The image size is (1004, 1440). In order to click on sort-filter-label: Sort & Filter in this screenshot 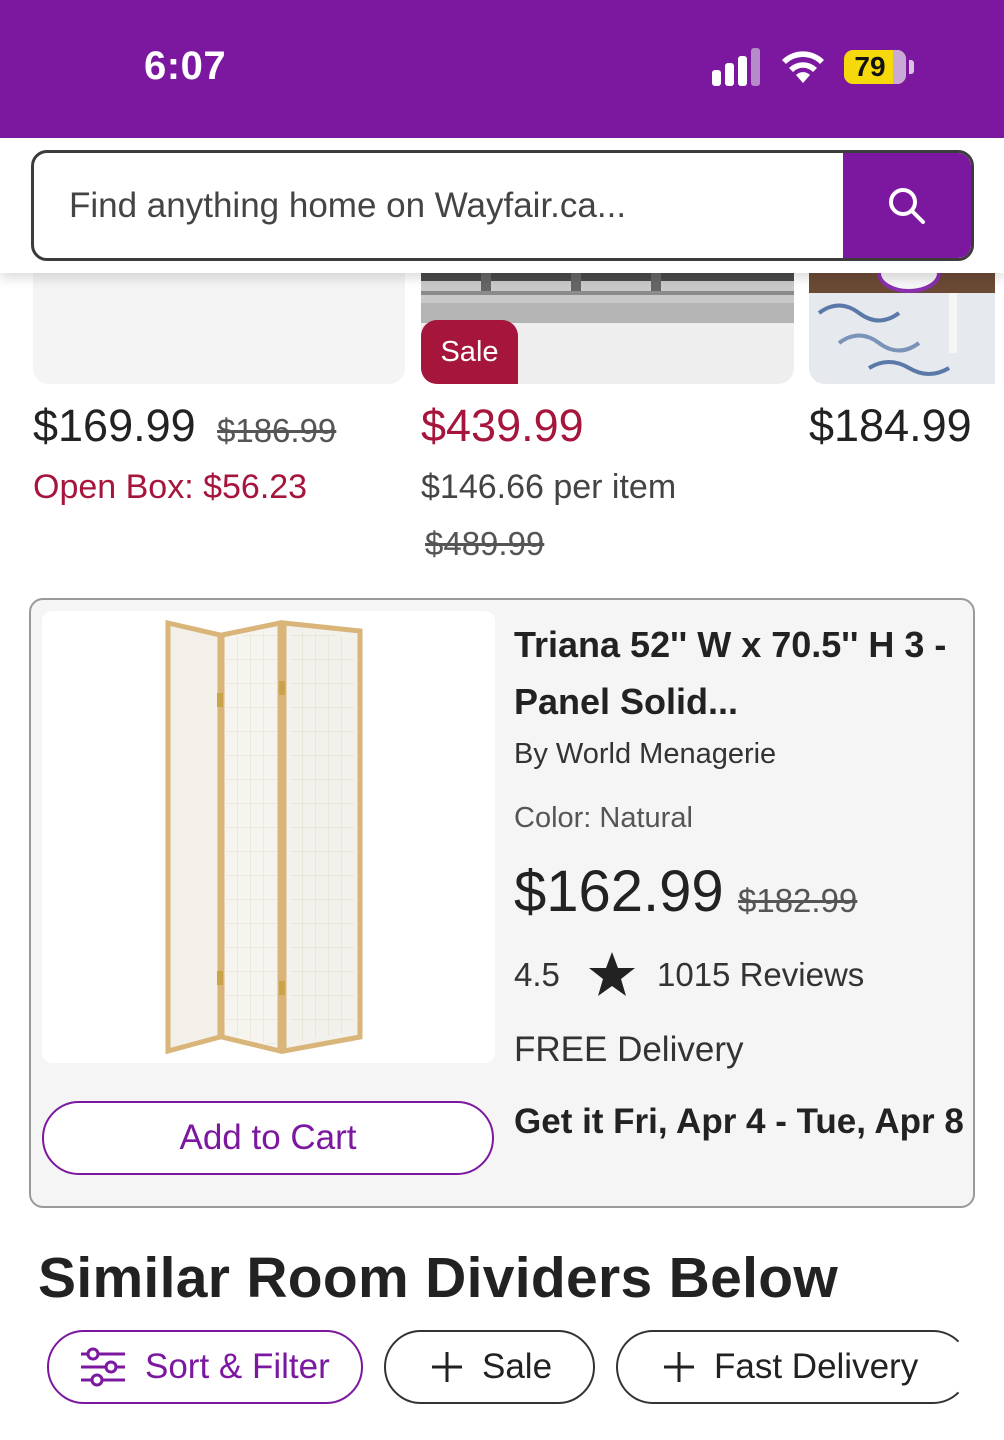, I will do `click(237, 1366)`.